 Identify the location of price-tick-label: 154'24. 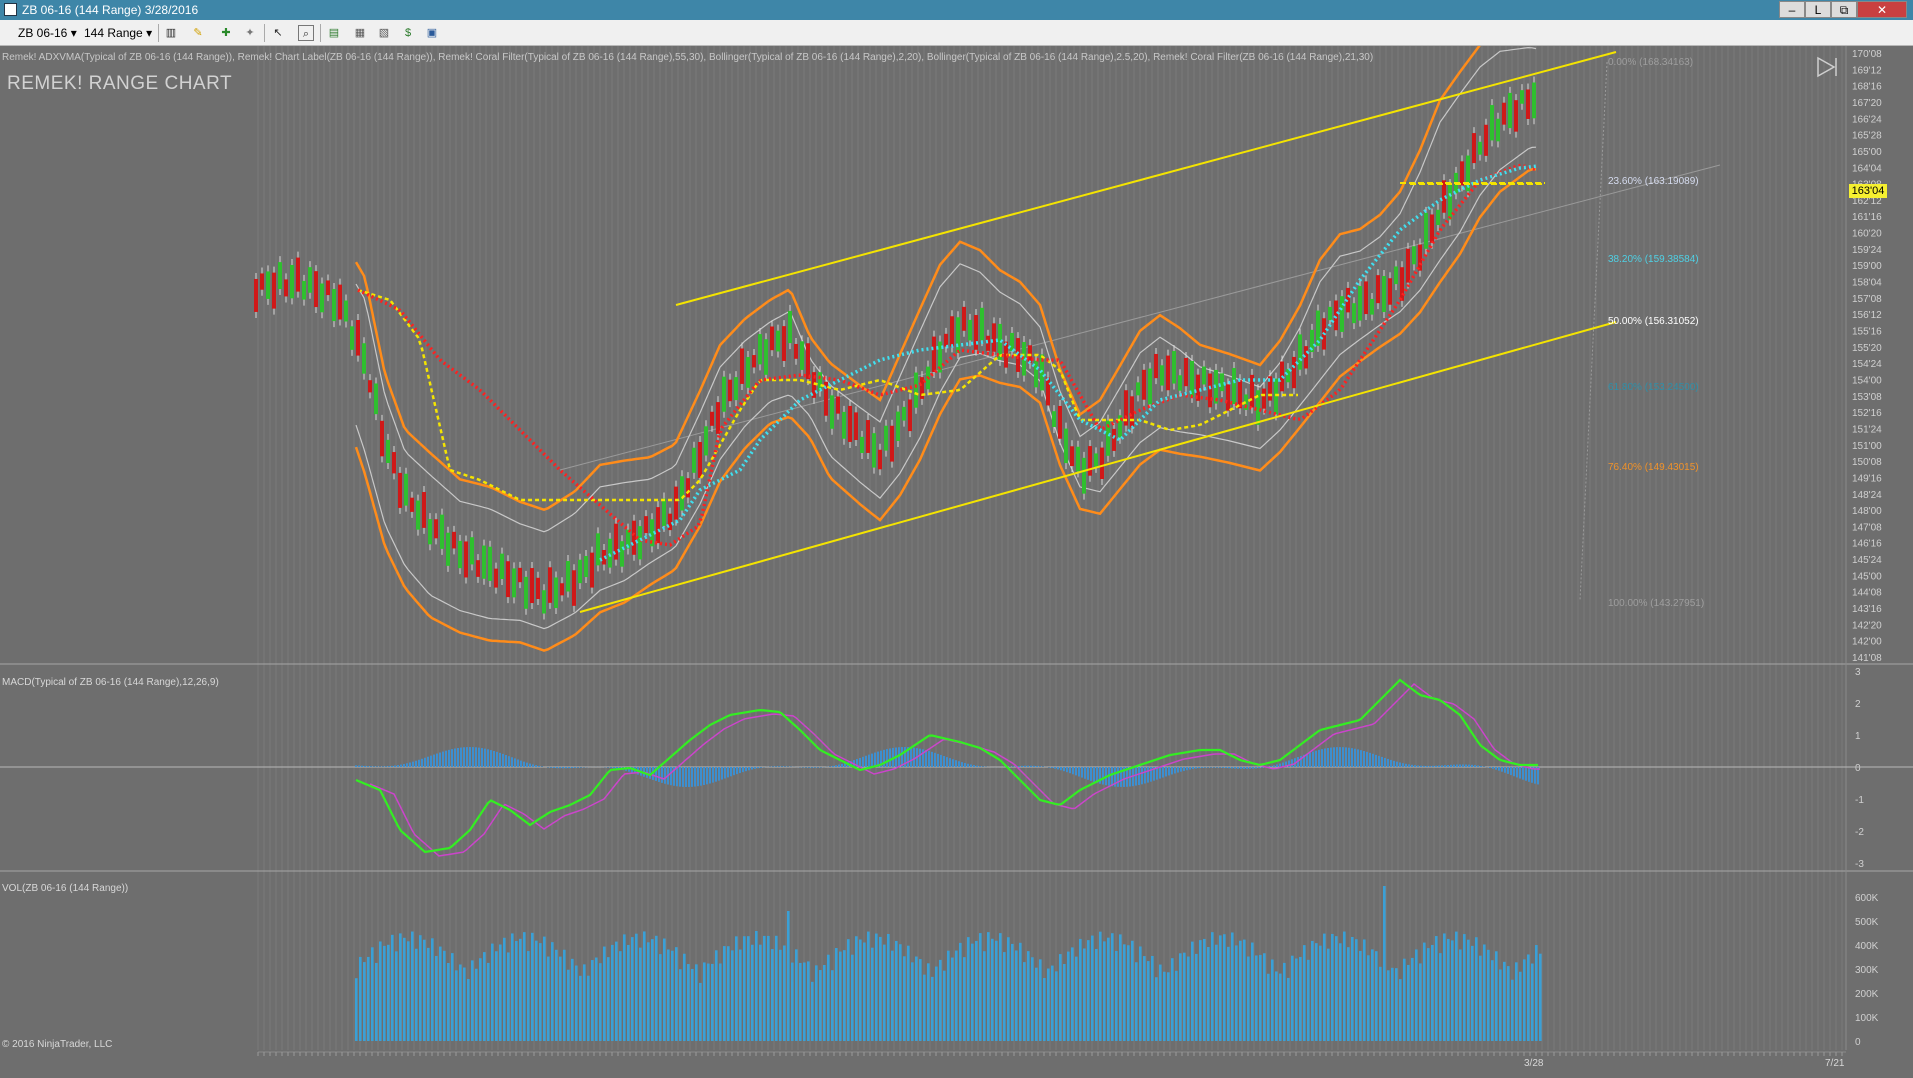
(1867, 364).